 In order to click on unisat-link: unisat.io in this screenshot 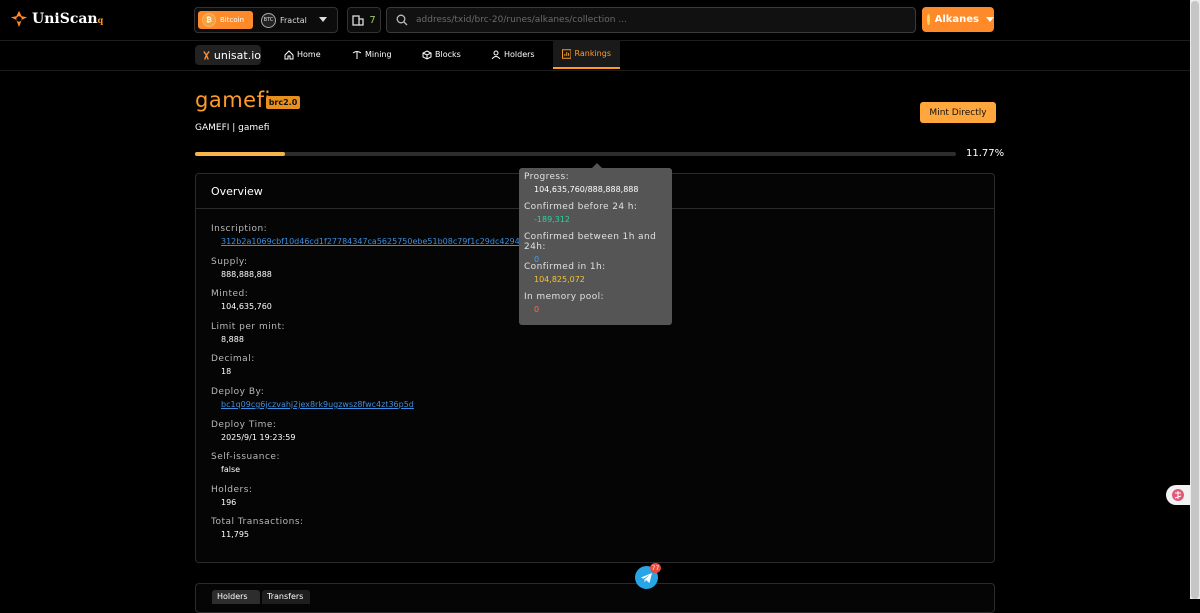, I will do `click(228, 55)`.